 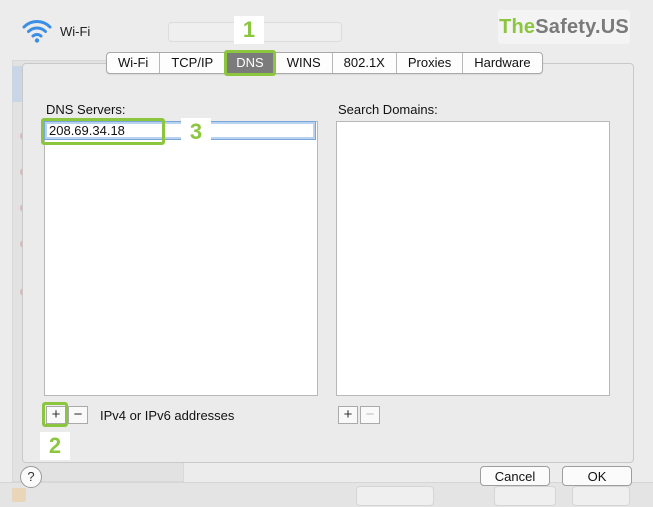 I want to click on brand-part-2: Safety, so click(x=565, y=27).